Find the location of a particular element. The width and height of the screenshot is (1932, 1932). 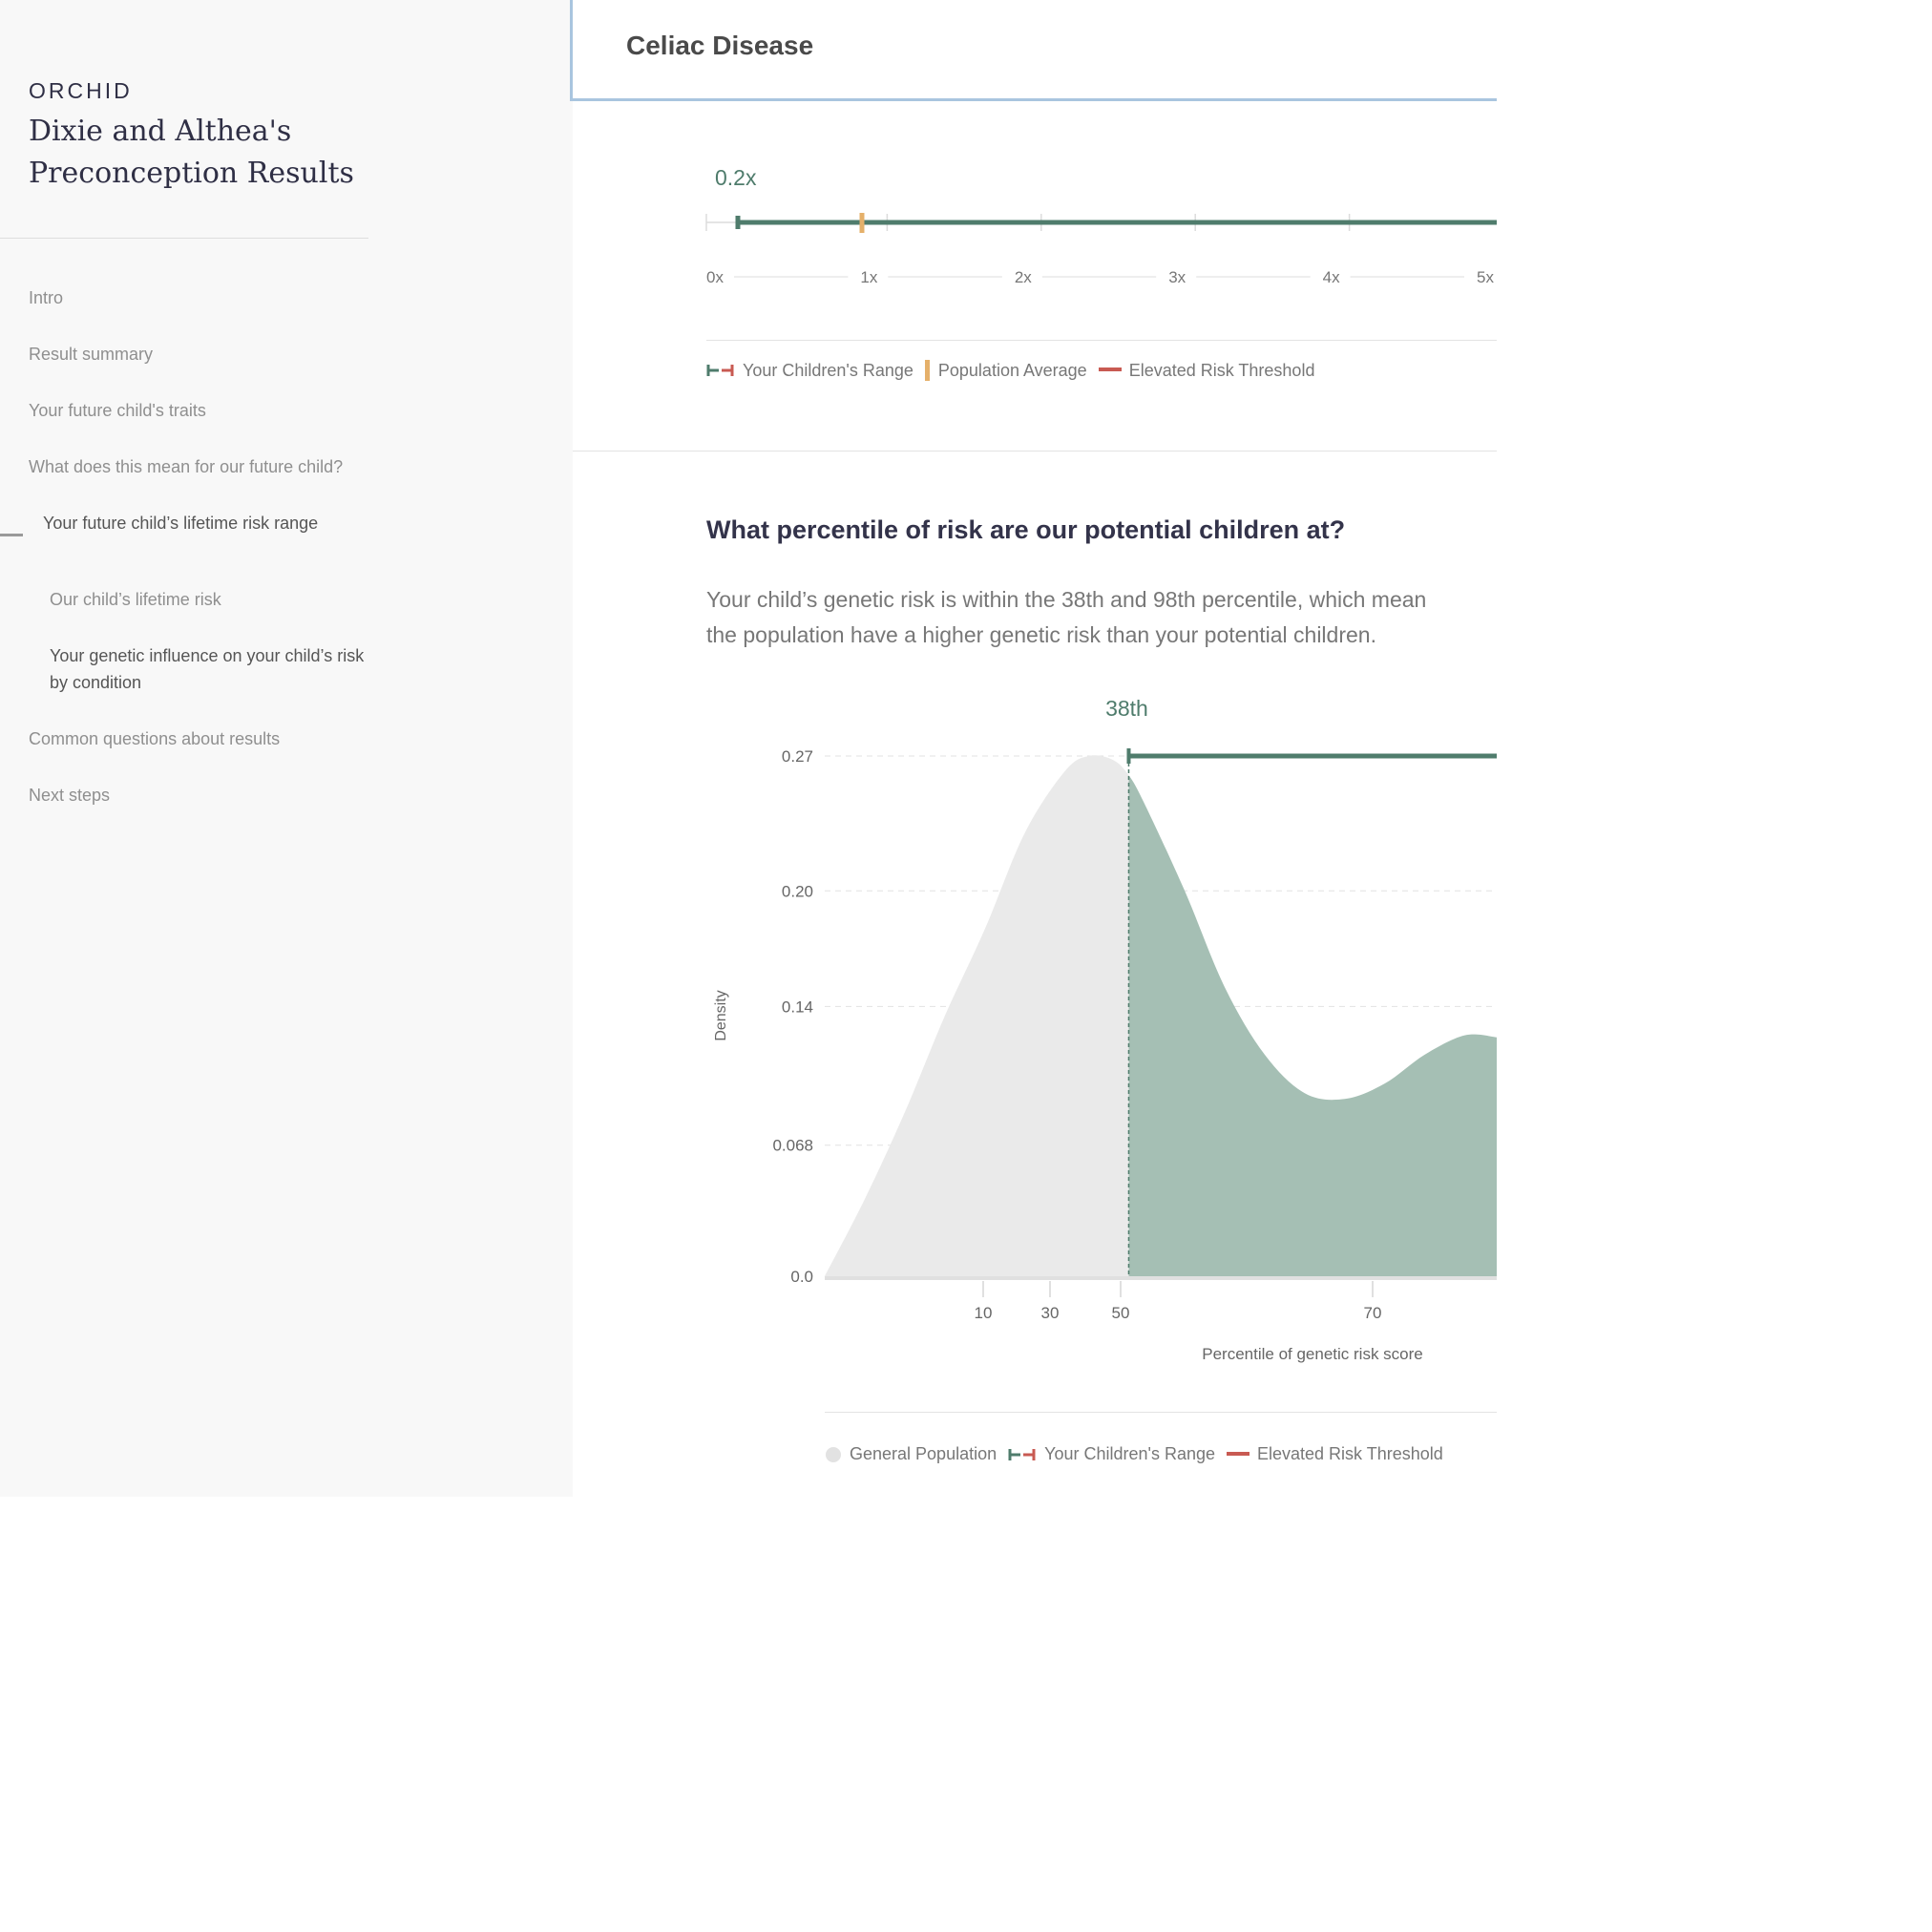

condition-title: Celiac Disease is located at coordinates (720, 46).